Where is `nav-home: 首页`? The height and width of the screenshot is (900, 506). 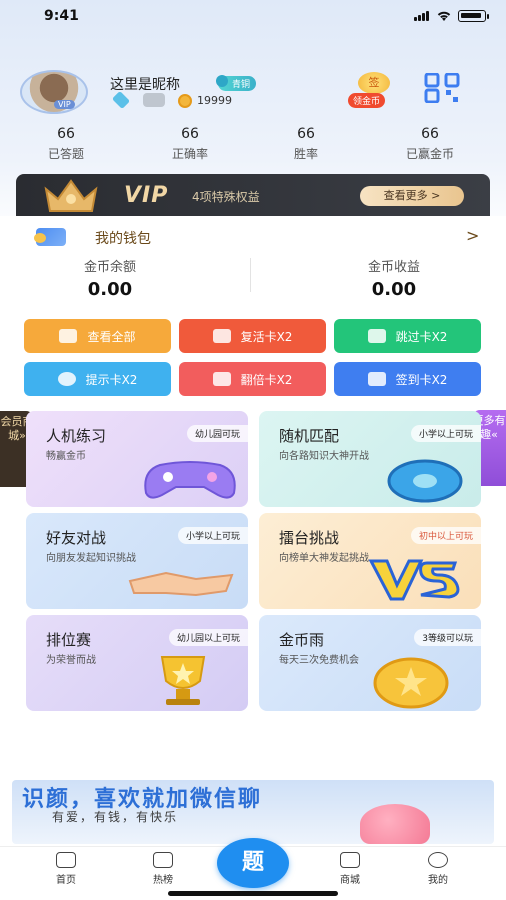
nav-home: 首页 is located at coordinates (66, 869).